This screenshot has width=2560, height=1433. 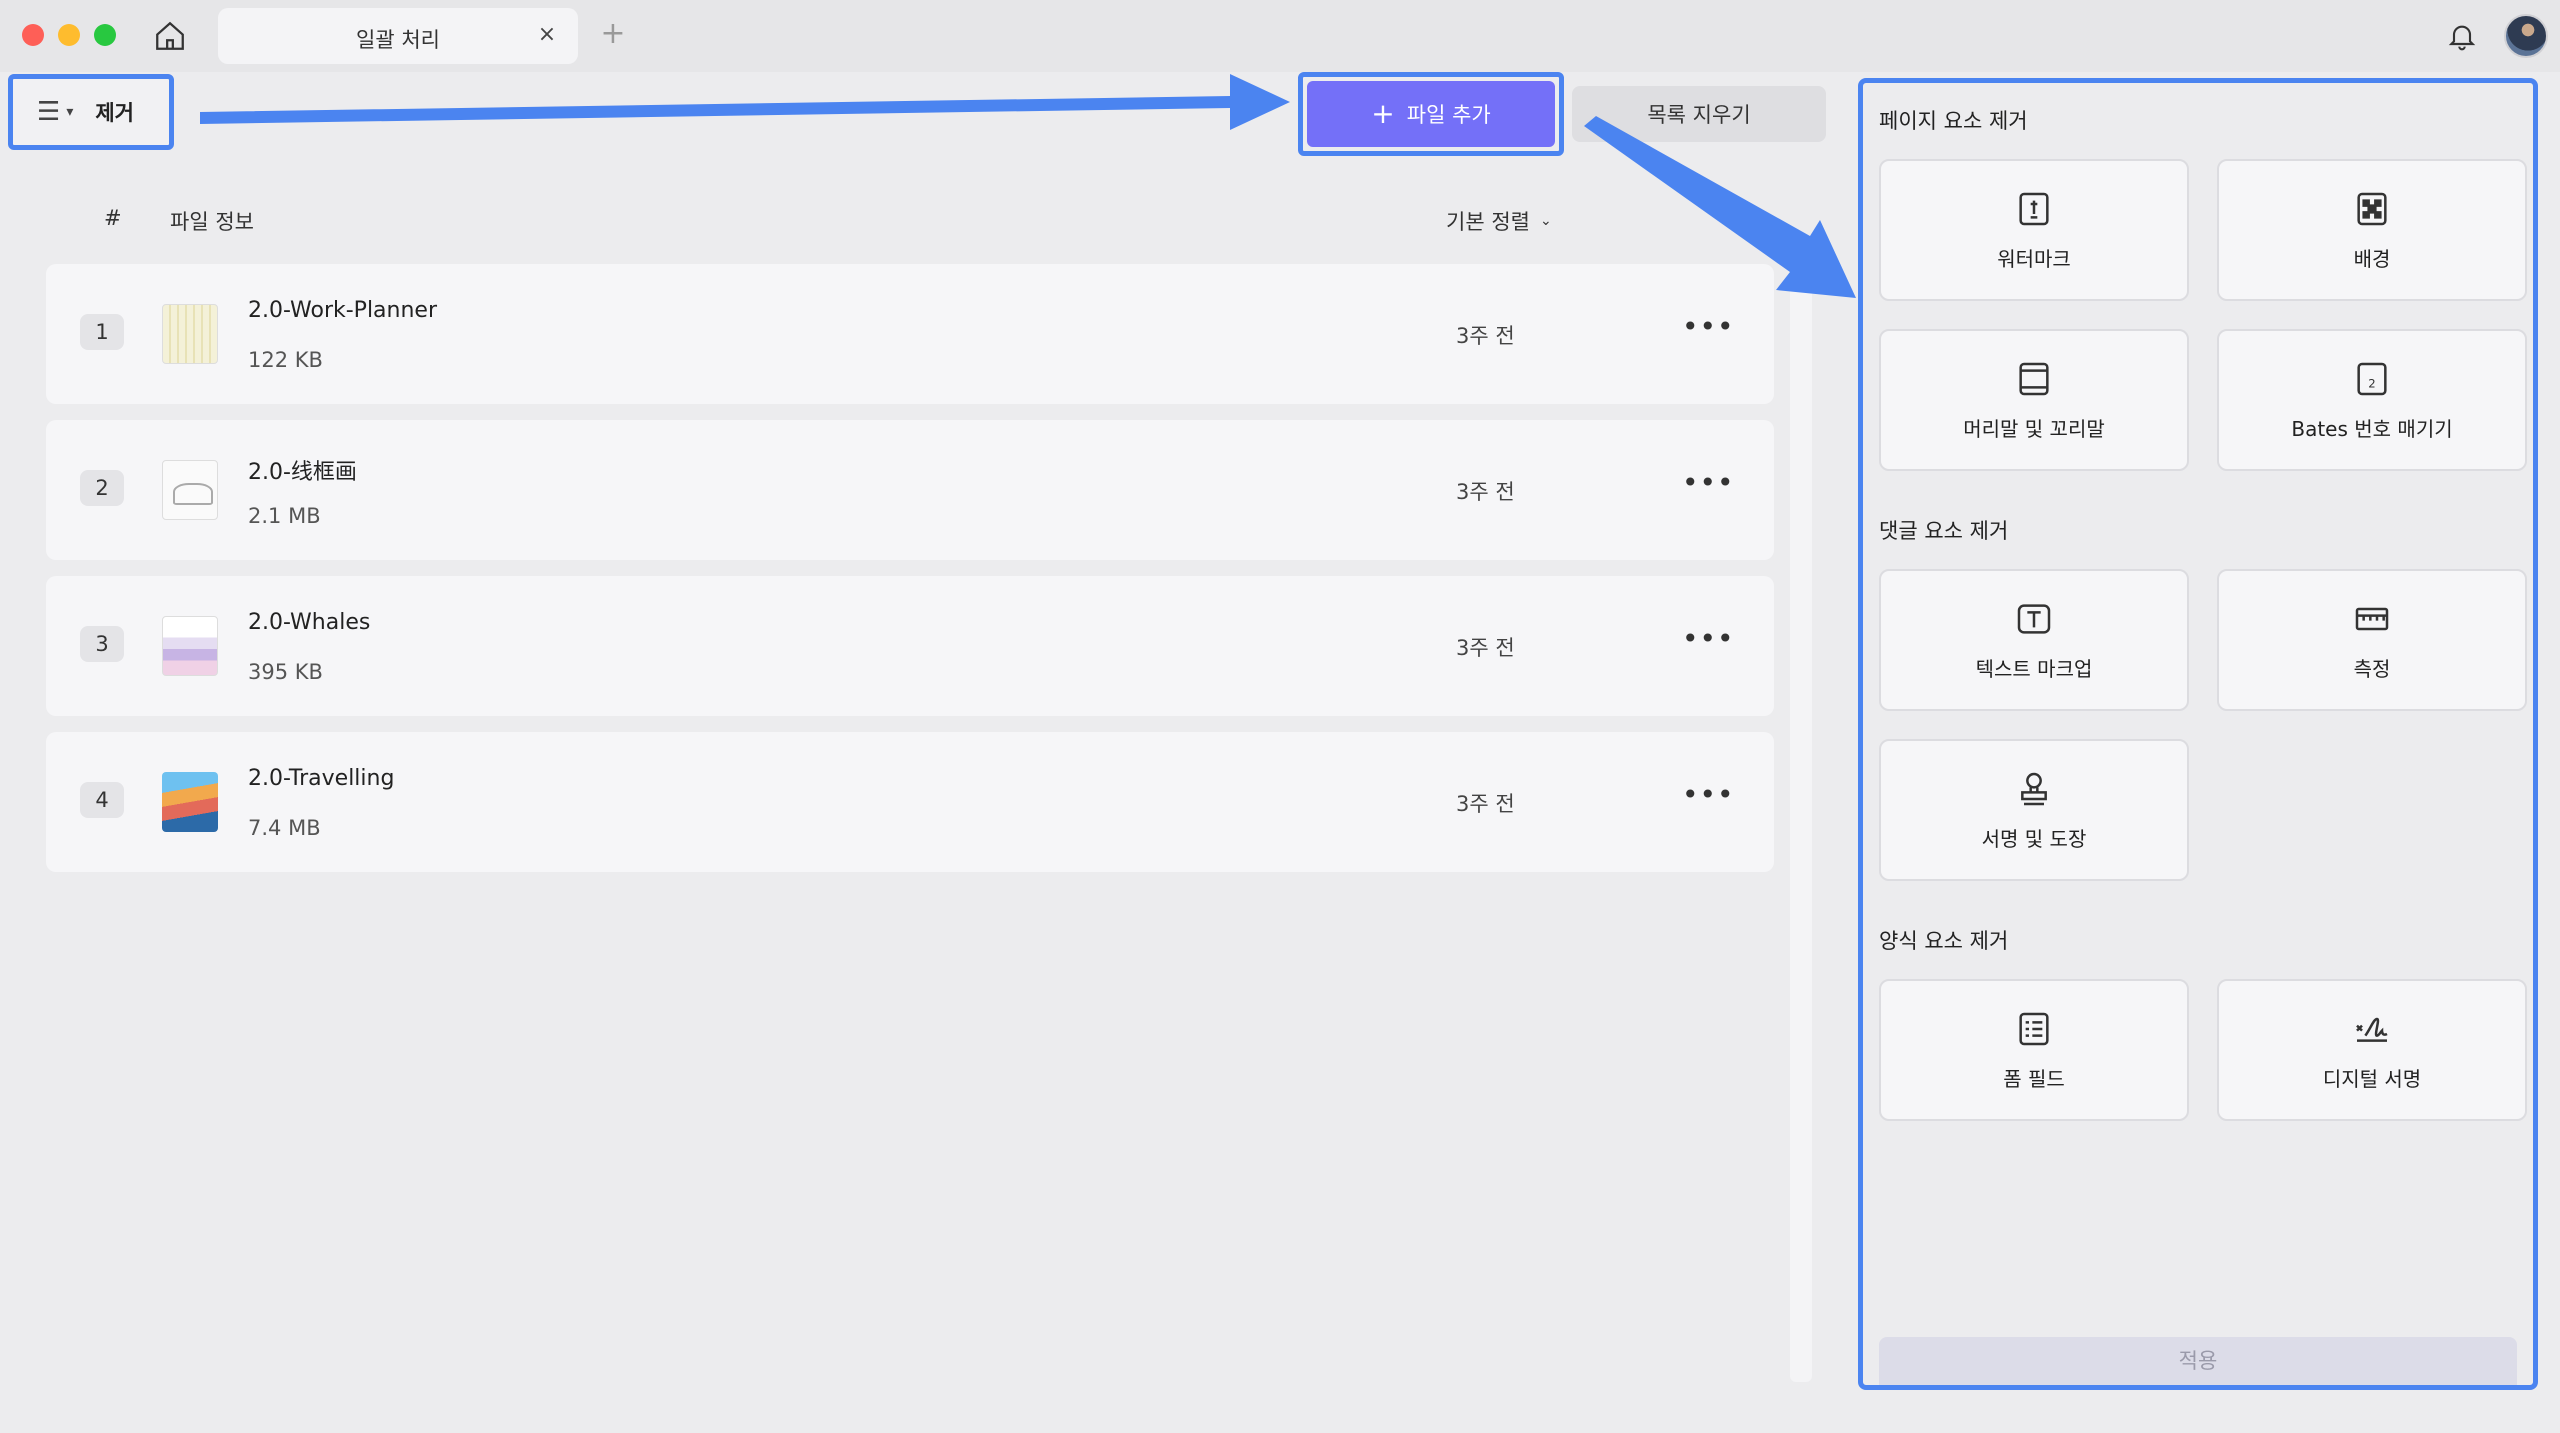 What do you see at coordinates (1383, 113) in the screenshot?
I see `plus-icon: +` at bounding box center [1383, 113].